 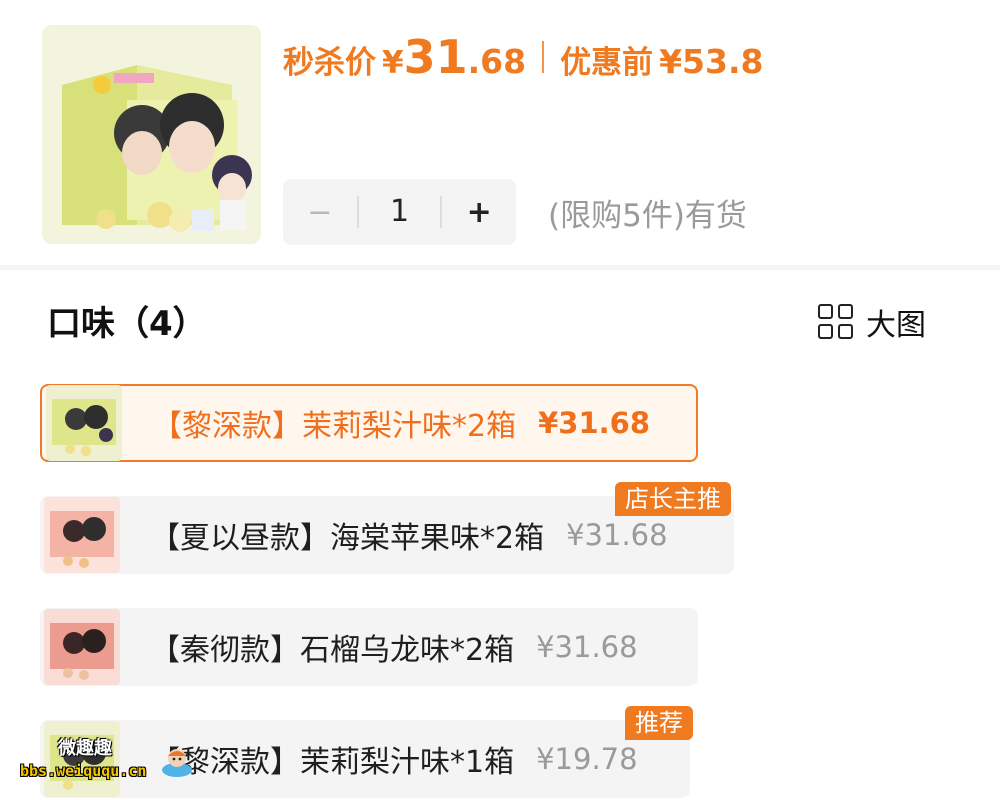 What do you see at coordinates (543, 57) in the screenshot?
I see `price-divider` at bounding box center [543, 57].